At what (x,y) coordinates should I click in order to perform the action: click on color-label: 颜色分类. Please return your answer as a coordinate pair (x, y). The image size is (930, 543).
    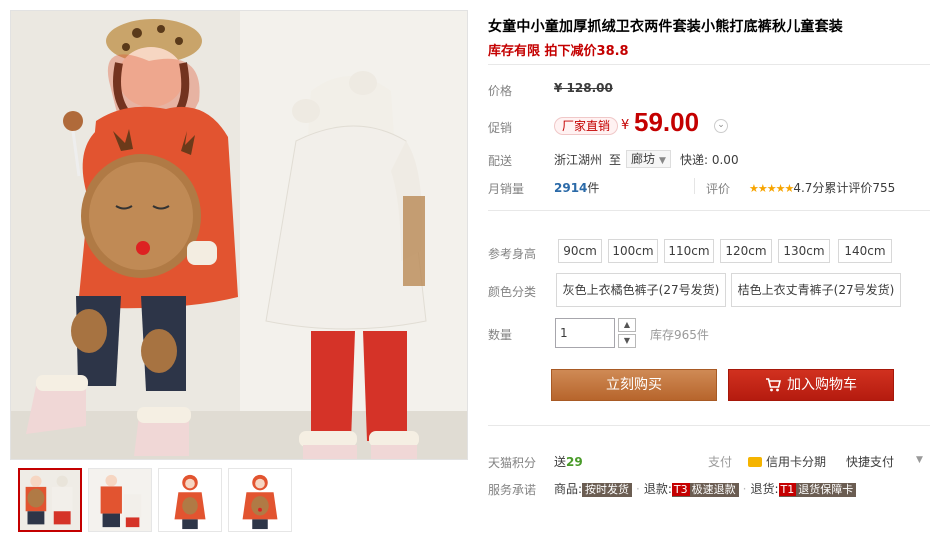
    Looking at the image, I should click on (512, 292).